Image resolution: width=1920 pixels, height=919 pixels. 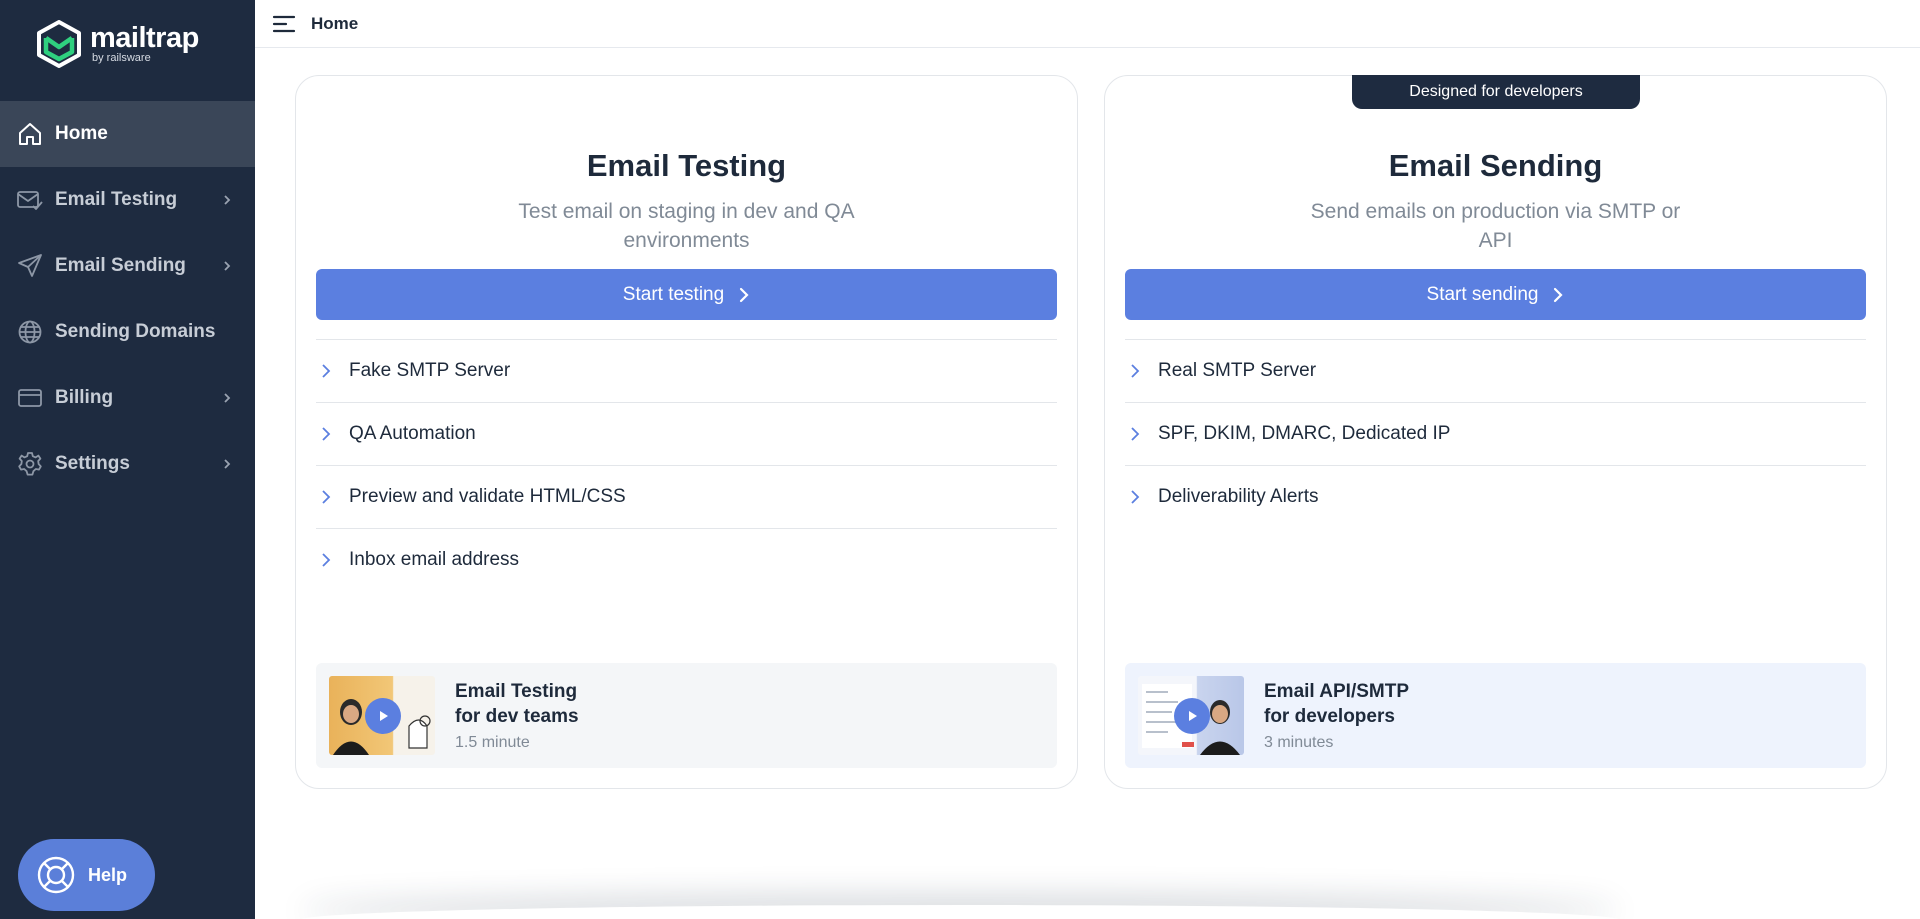 I want to click on topbar: Home, so click(x=1087, y=24).